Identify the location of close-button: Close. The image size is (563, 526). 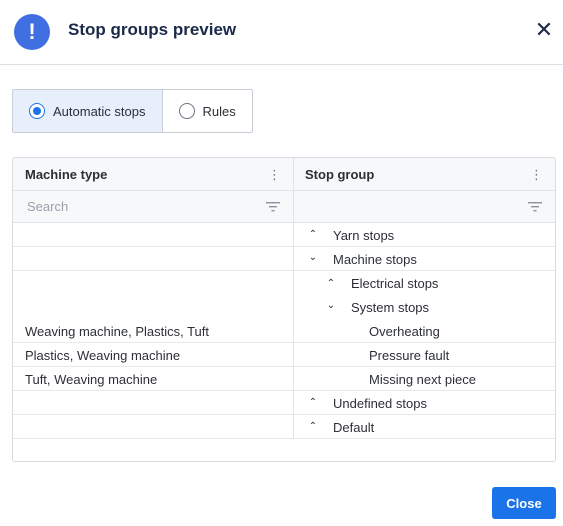
(524, 503).